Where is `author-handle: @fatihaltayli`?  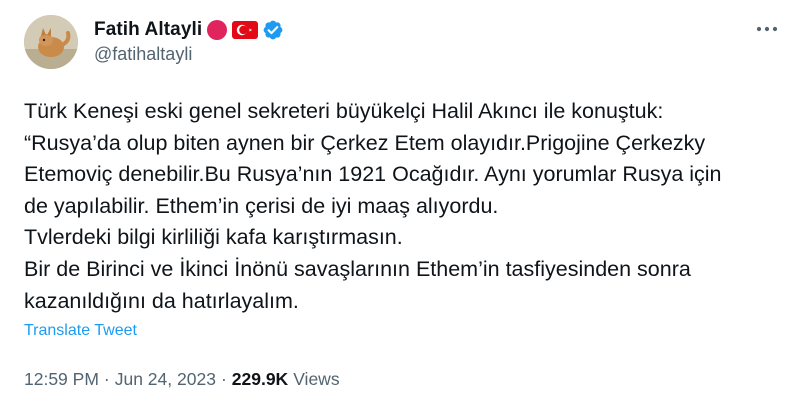 author-handle: @fatihaltayli is located at coordinates (143, 54).